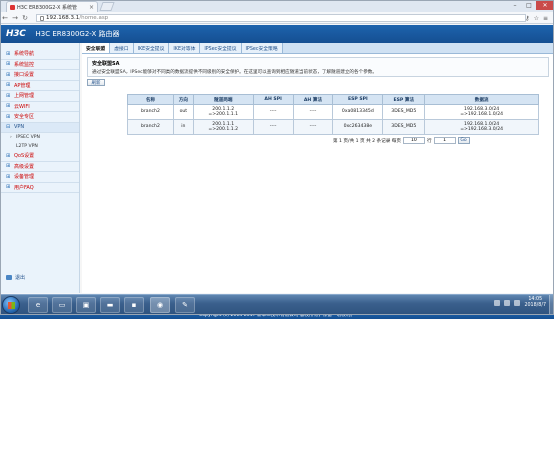 This screenshot has width=554, height=457. What do you see at coordinates (183, 112) in the screenshot?
I see `cell-direction: out` at bounding box center [183, 112].